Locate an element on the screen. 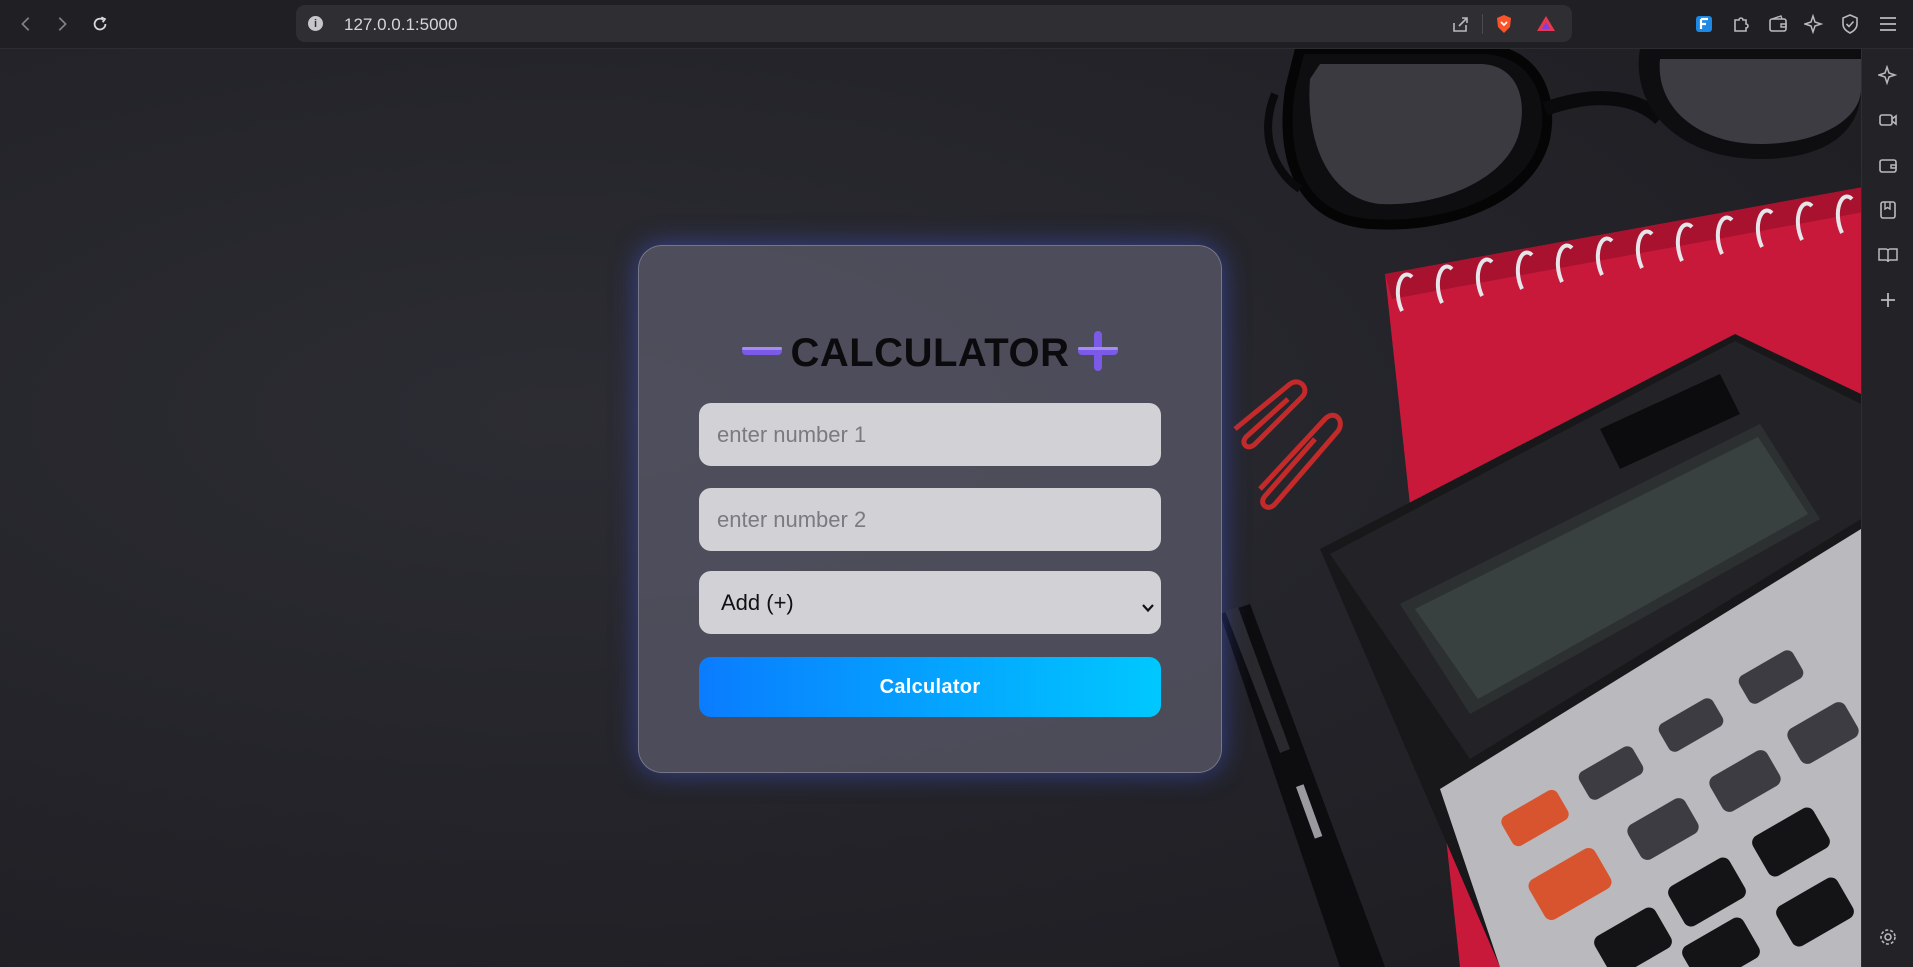  vpn-shield-icon is located at coordinates (1850, 24).